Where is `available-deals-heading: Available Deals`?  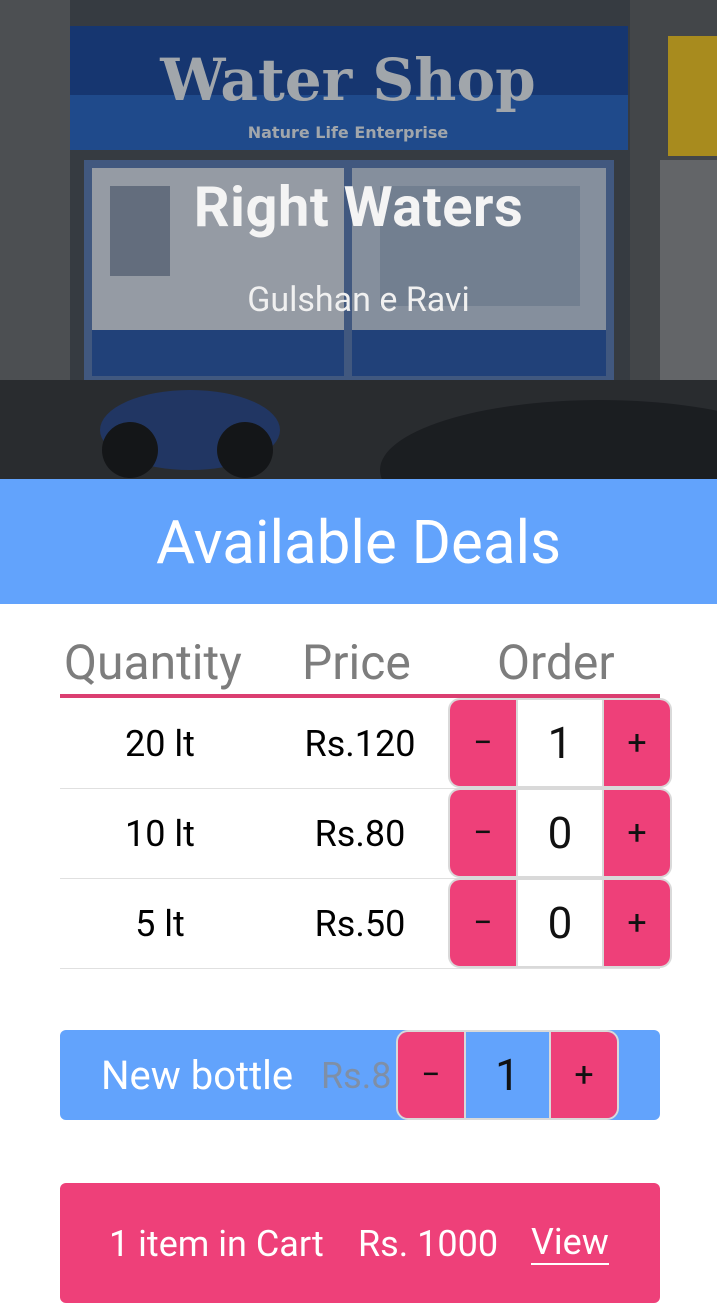
available-deals-heading: Available Deals is located at coordinates (358, 541).